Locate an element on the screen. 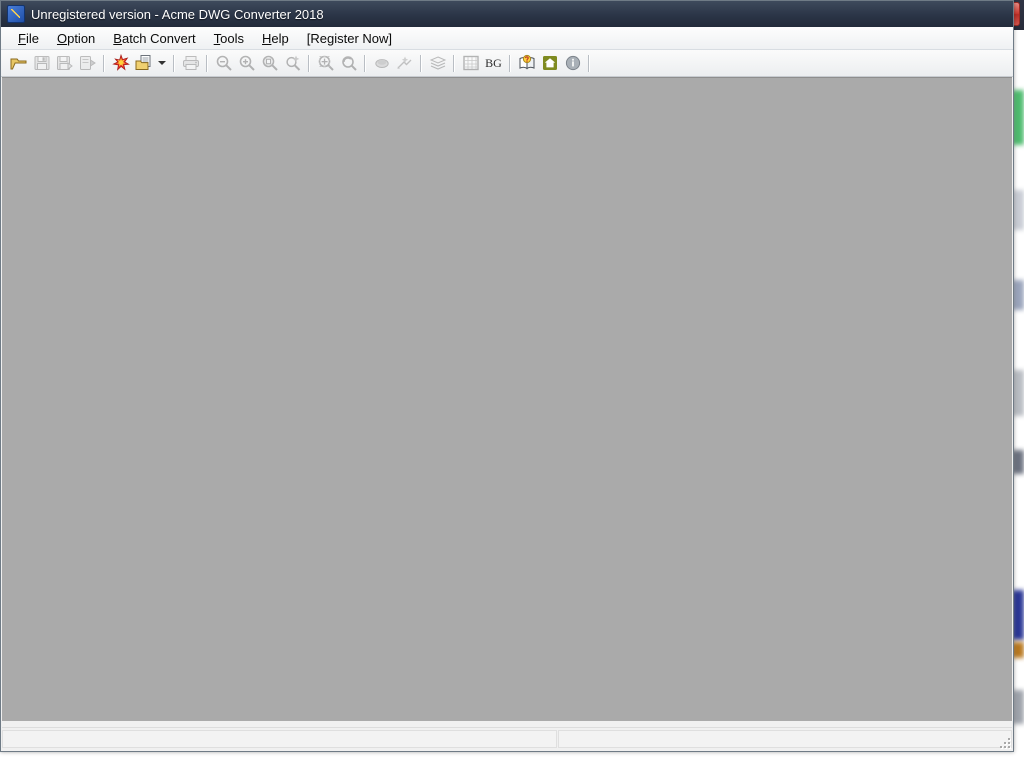 This screenshot has width=1024, height=760. help-book-icon is located at coordinates (527, 63).